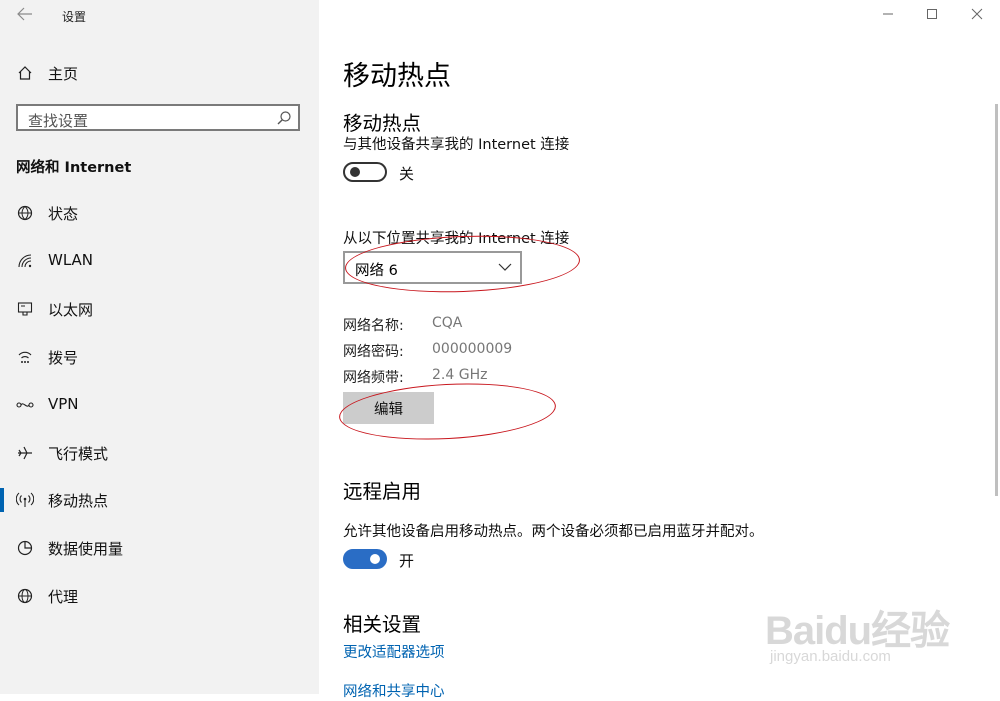 This screenshot has width=1000, height=701. What do you see at coordinates (25, 453) in the screenshot?
I see `airplane-icon` at bounding box center [25, 453].